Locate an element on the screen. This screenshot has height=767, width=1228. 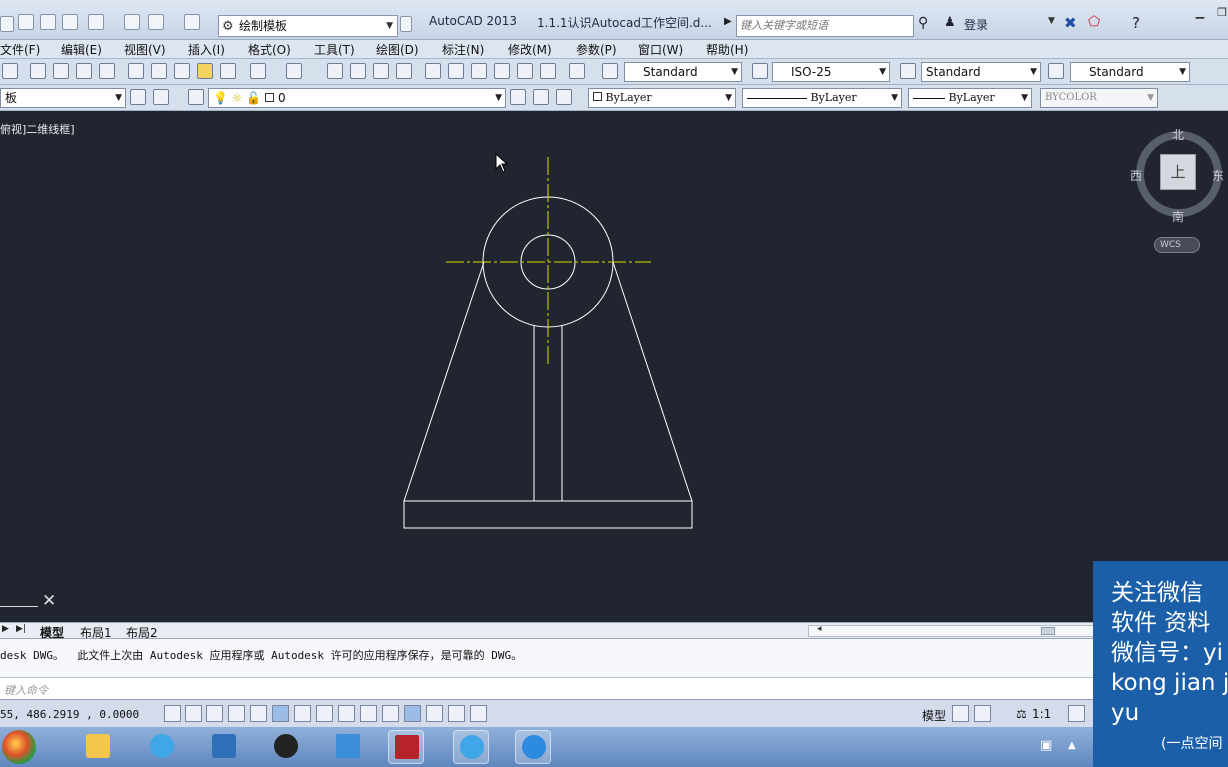
infer-constraints-icon is located at coordinates (172, 713).